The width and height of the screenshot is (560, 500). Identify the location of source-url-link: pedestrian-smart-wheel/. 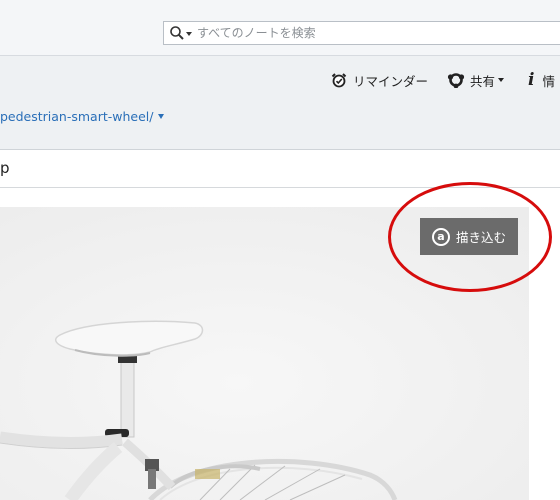
(82, 116).